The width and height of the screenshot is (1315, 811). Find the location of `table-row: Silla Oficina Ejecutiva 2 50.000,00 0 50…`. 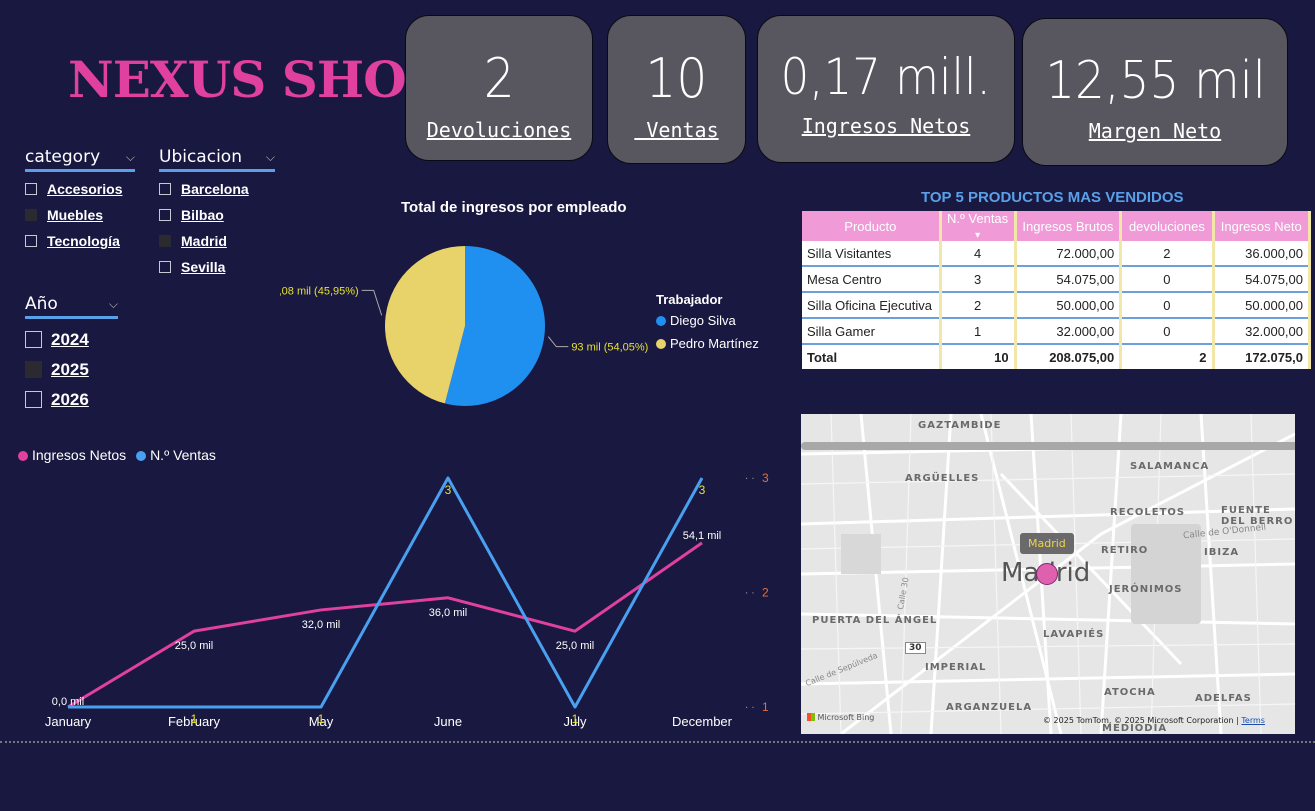

table-row: Silla Oficina Ejecutiva 2 50.000,00 0 50… is located at coordinates (1056, 305).